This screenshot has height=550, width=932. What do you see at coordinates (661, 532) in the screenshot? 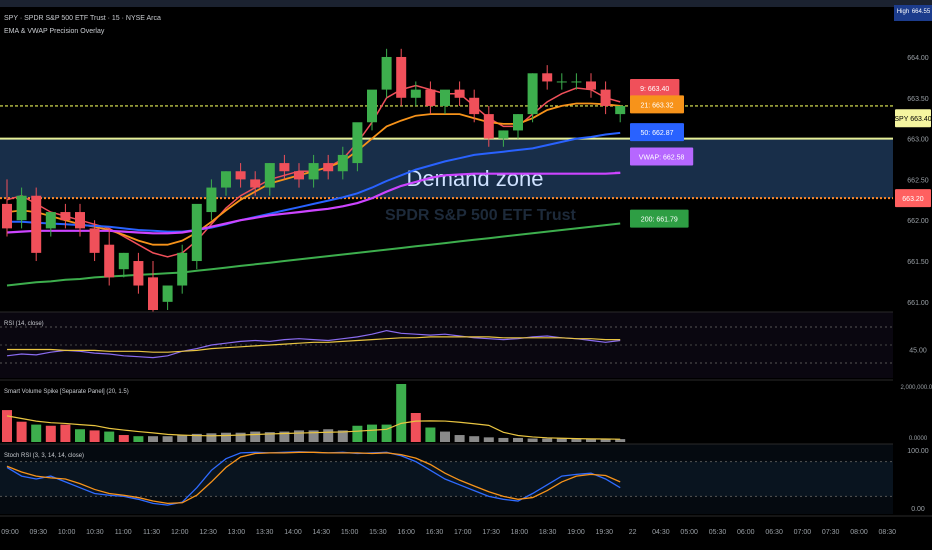
I see `time-tick-label: 04:30` at bounding box center [661, 532].